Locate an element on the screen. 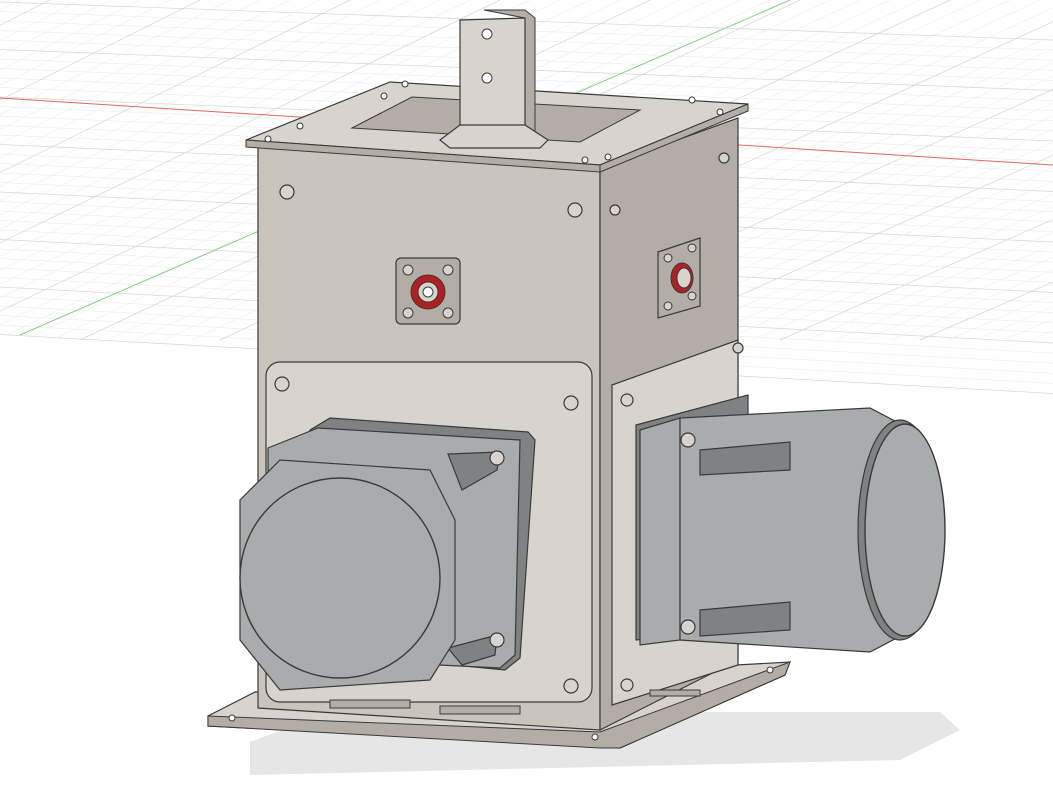 This screenshot has width=1053, height=797. flange-bearing-icon is located at coordinates (428, 291).